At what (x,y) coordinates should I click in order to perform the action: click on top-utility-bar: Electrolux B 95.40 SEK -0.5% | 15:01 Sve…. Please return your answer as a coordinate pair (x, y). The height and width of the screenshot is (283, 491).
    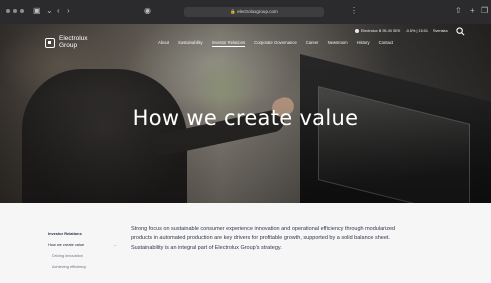
    Looking at the image, I should click on (401, 31).